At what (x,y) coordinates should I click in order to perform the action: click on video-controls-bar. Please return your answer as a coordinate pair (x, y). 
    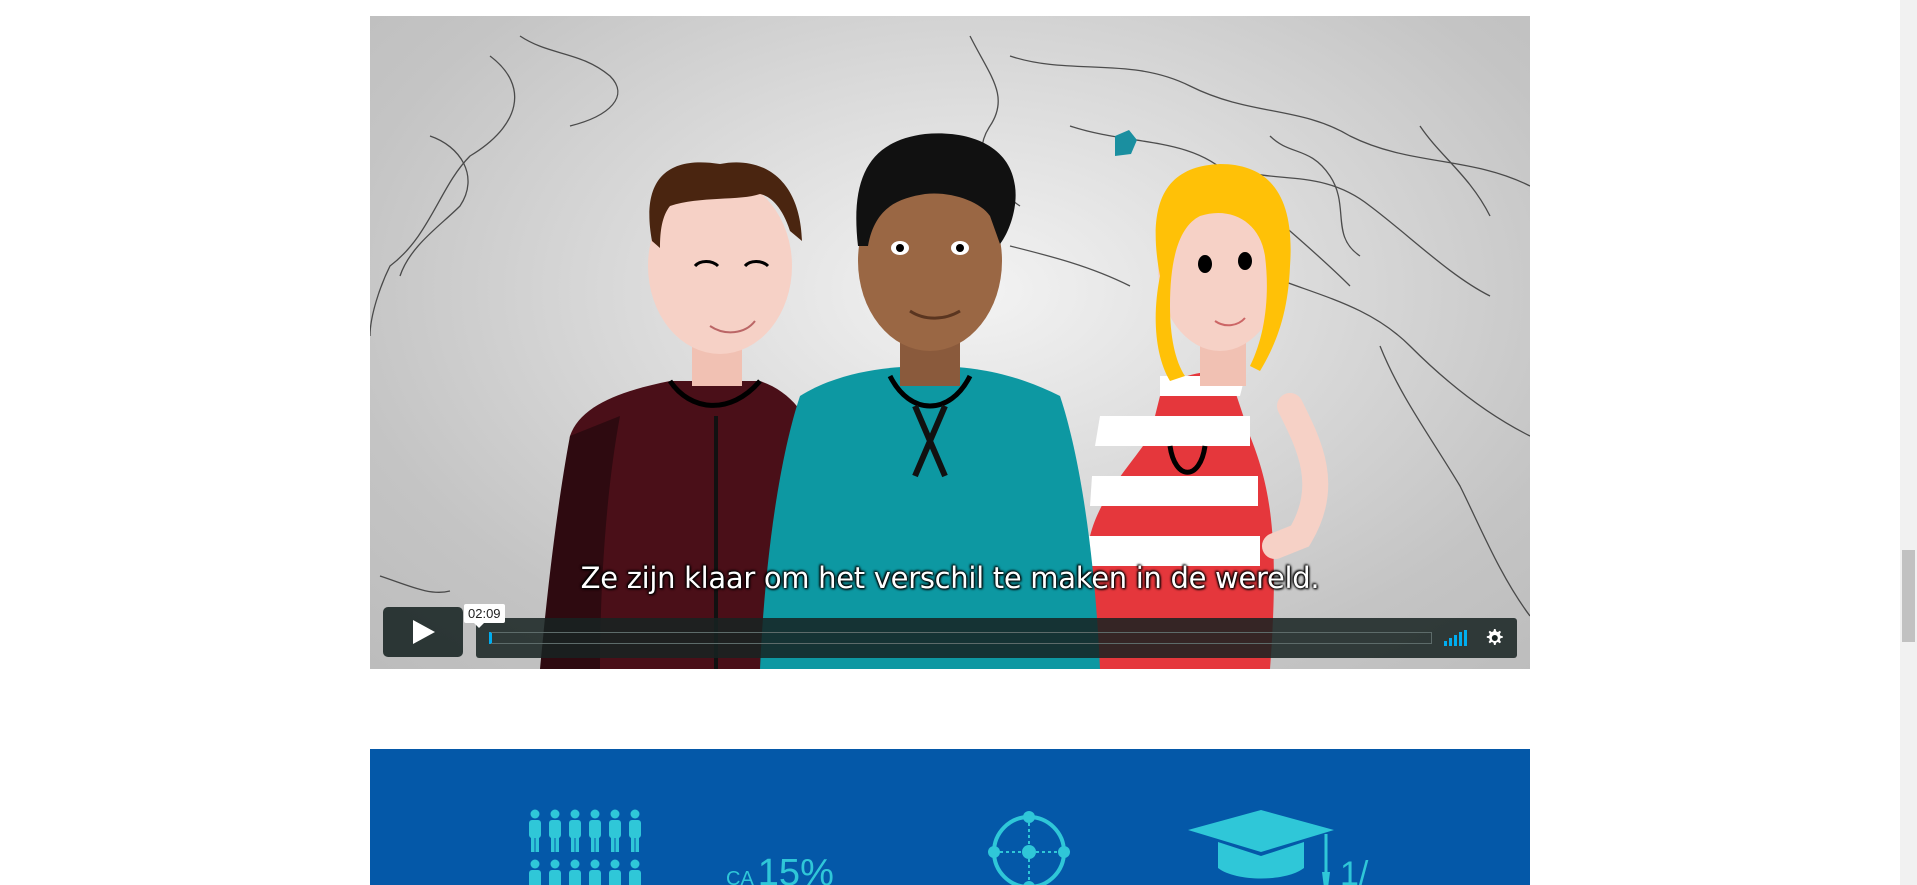
    Looking at the image, I should click on (996, 638).